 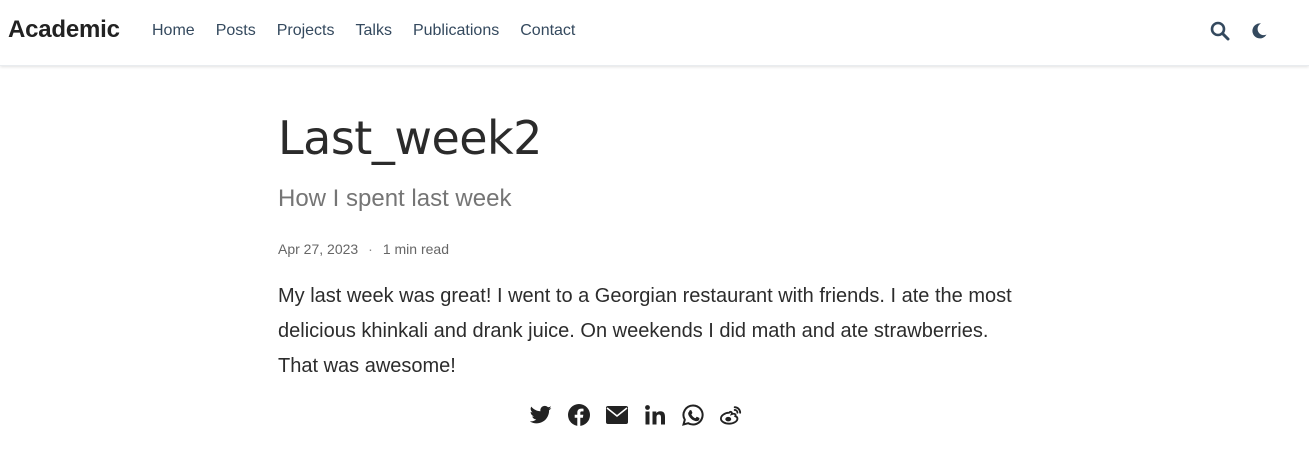 What do you see at coordinates (655, 415) in the screenshot?
I see `linkedin-icon` at bounding box center [655, 415].